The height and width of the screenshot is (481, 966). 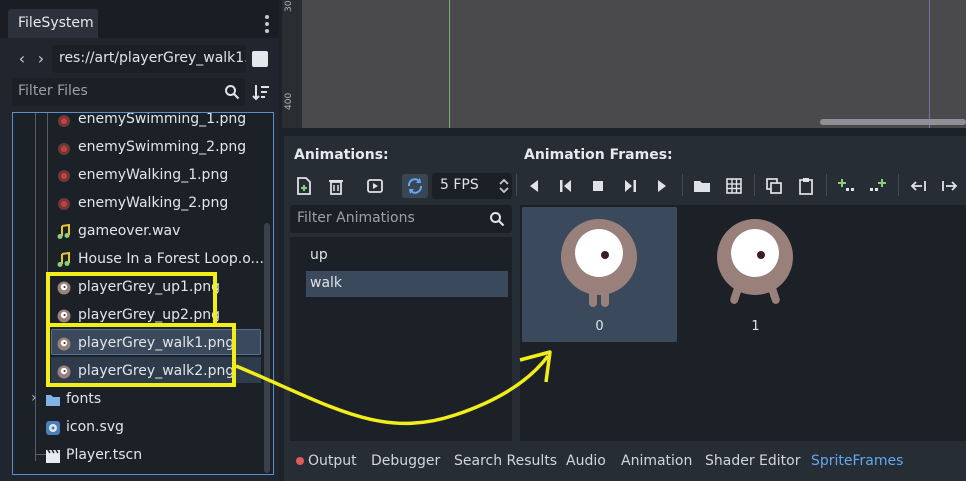 I want to click on dock-menu-icon, so click(x=268, y=25).